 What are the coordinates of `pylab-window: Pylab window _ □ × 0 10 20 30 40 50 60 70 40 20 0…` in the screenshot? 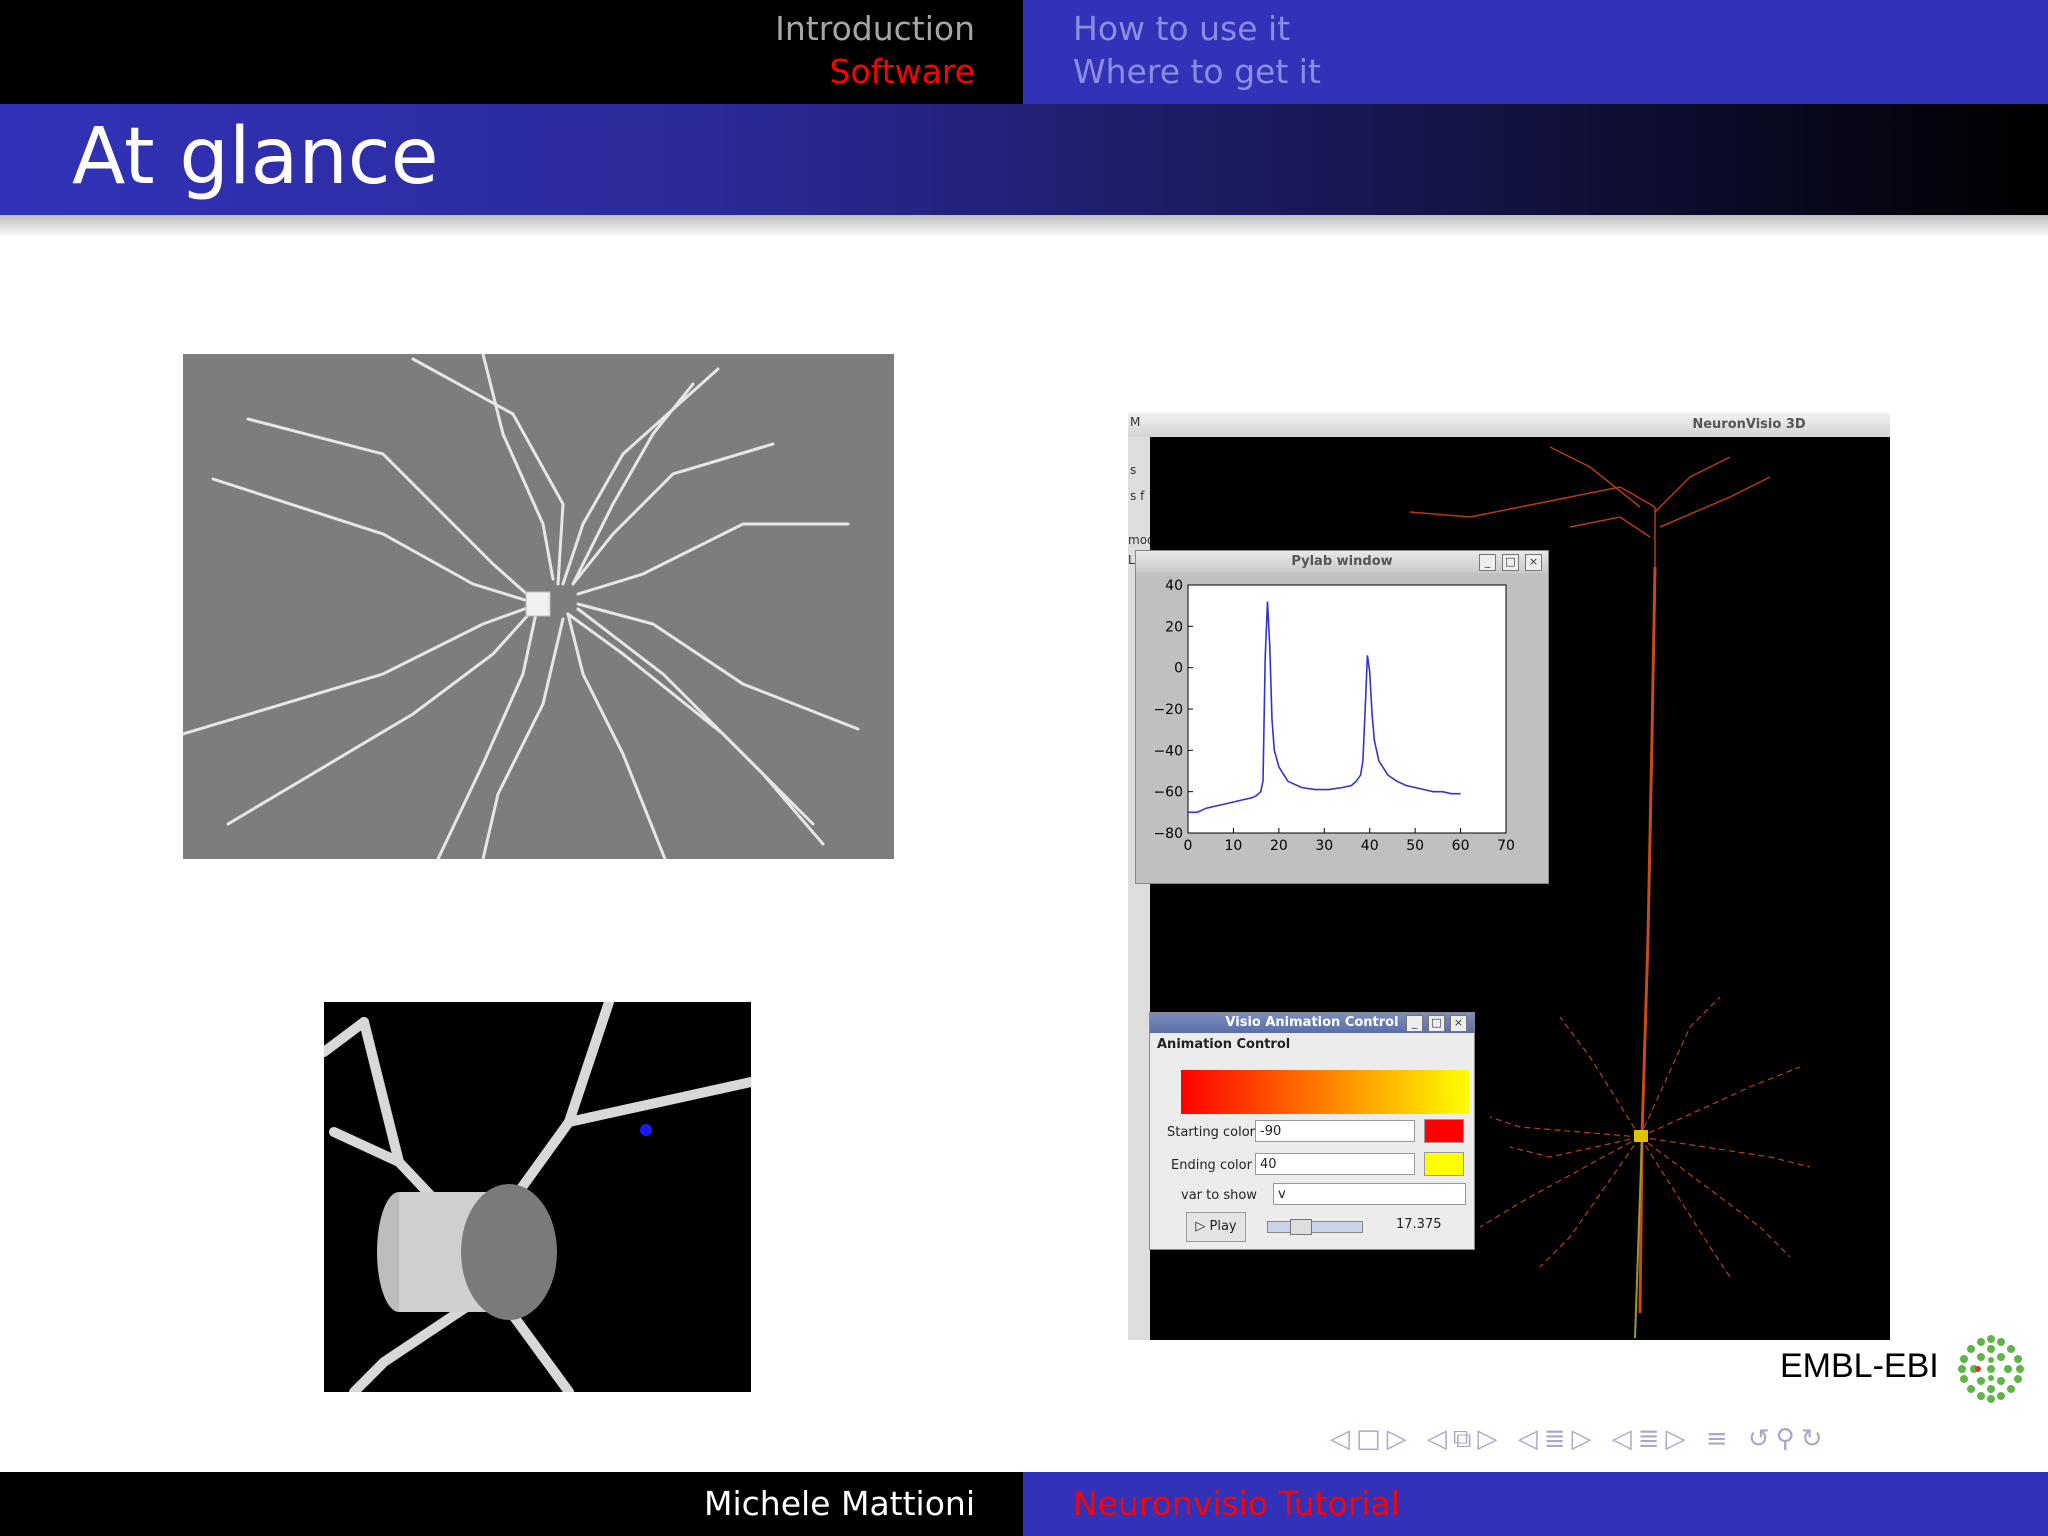 It's located at (1342, 717).